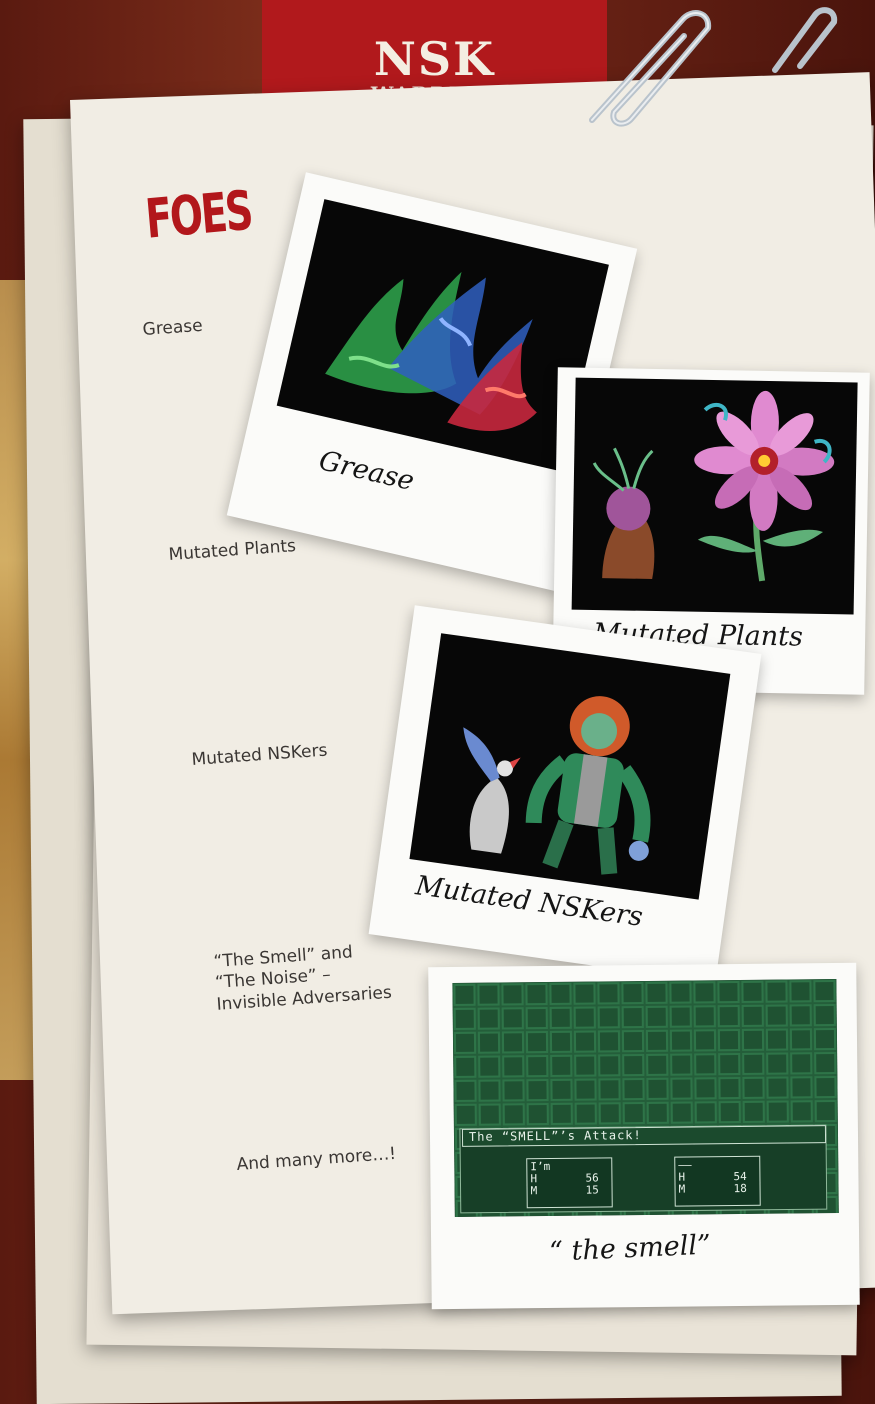 This screenshot has width=875, height=1404. Describe the element at coordinates (173, 327) in the screenshot. I see `foe-label-grease: Grease` at that location.